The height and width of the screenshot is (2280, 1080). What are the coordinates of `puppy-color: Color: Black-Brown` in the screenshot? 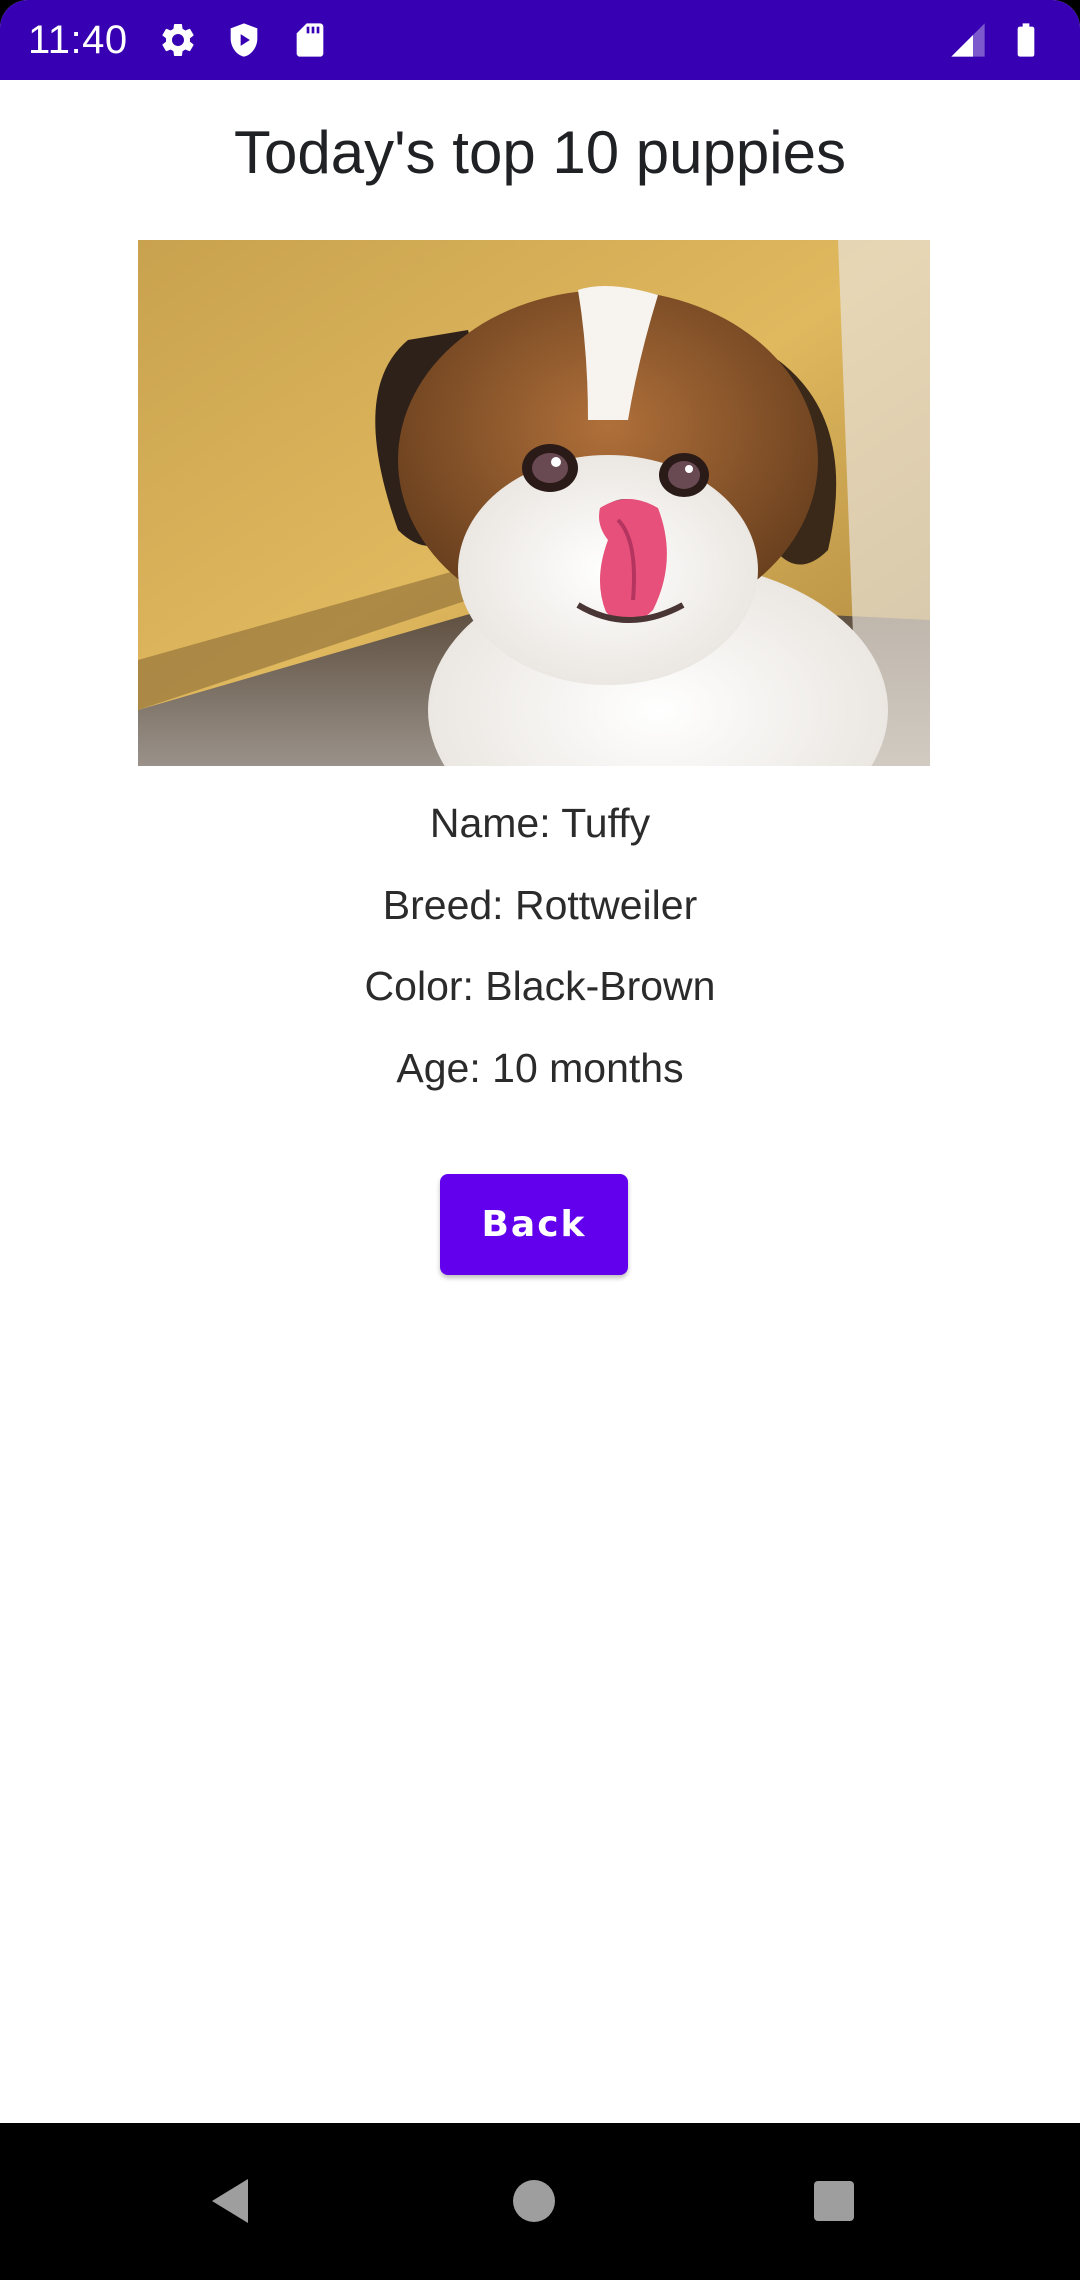 It's located at (540, 986).